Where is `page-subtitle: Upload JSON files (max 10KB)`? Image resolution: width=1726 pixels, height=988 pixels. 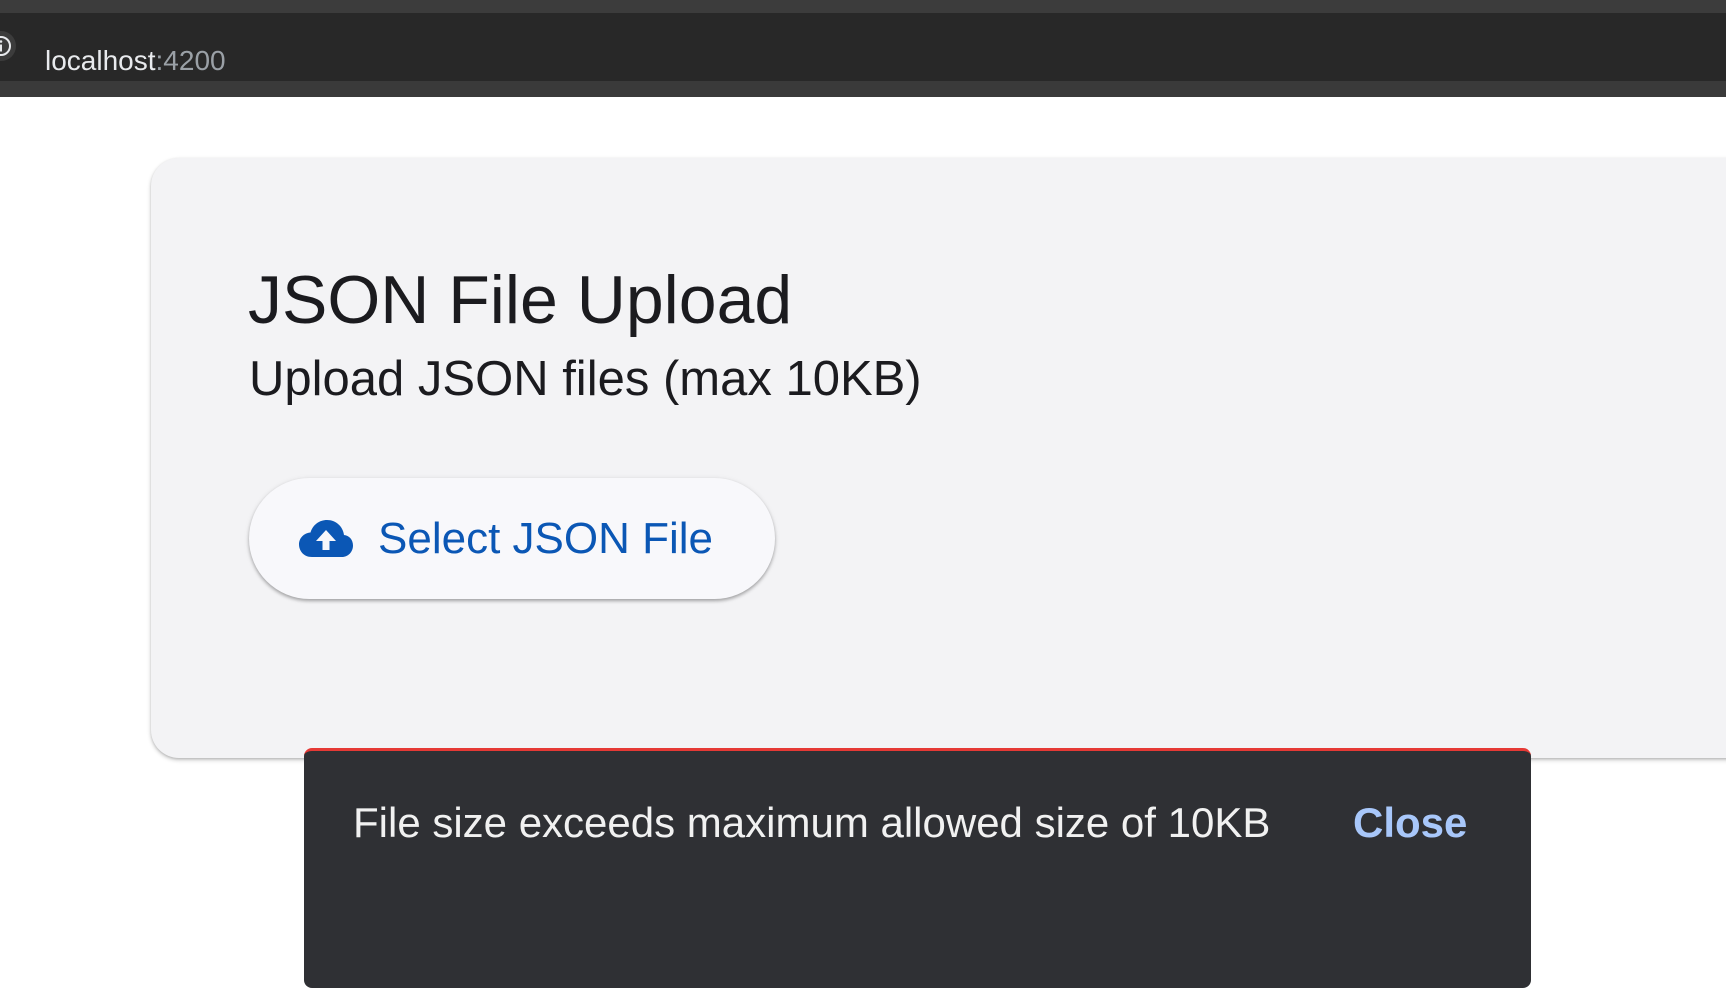
page-subtitle: Upload JSON files (max 10KB) is located at coordinates (585, 379).